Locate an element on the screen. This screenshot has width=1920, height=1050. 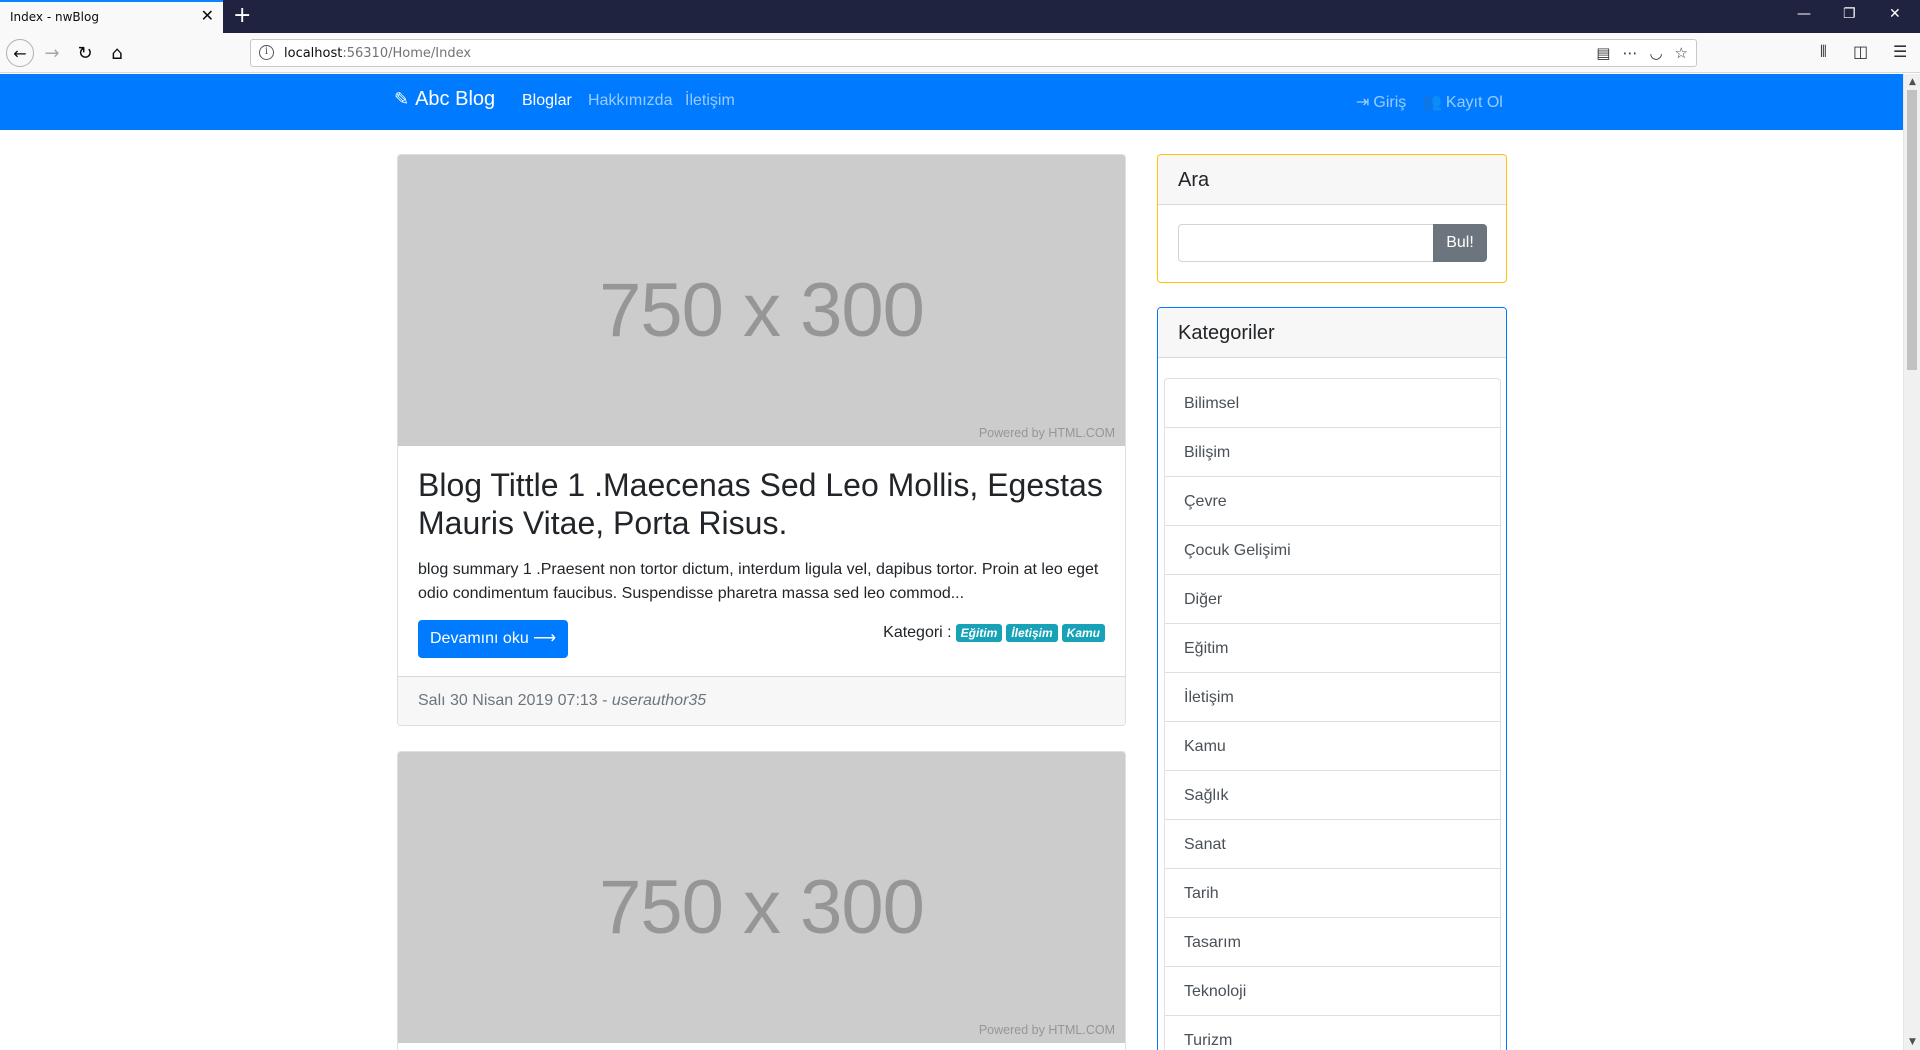
category-item: Sanat is located at coordinates (1332, 844).